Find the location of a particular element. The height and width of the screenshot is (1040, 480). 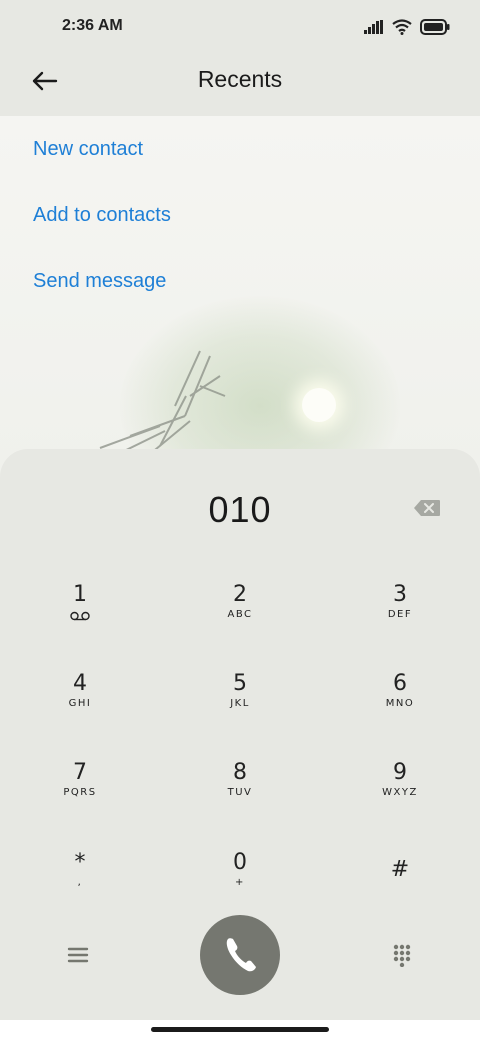

home-indicator is located at coordinates (240, 1029).